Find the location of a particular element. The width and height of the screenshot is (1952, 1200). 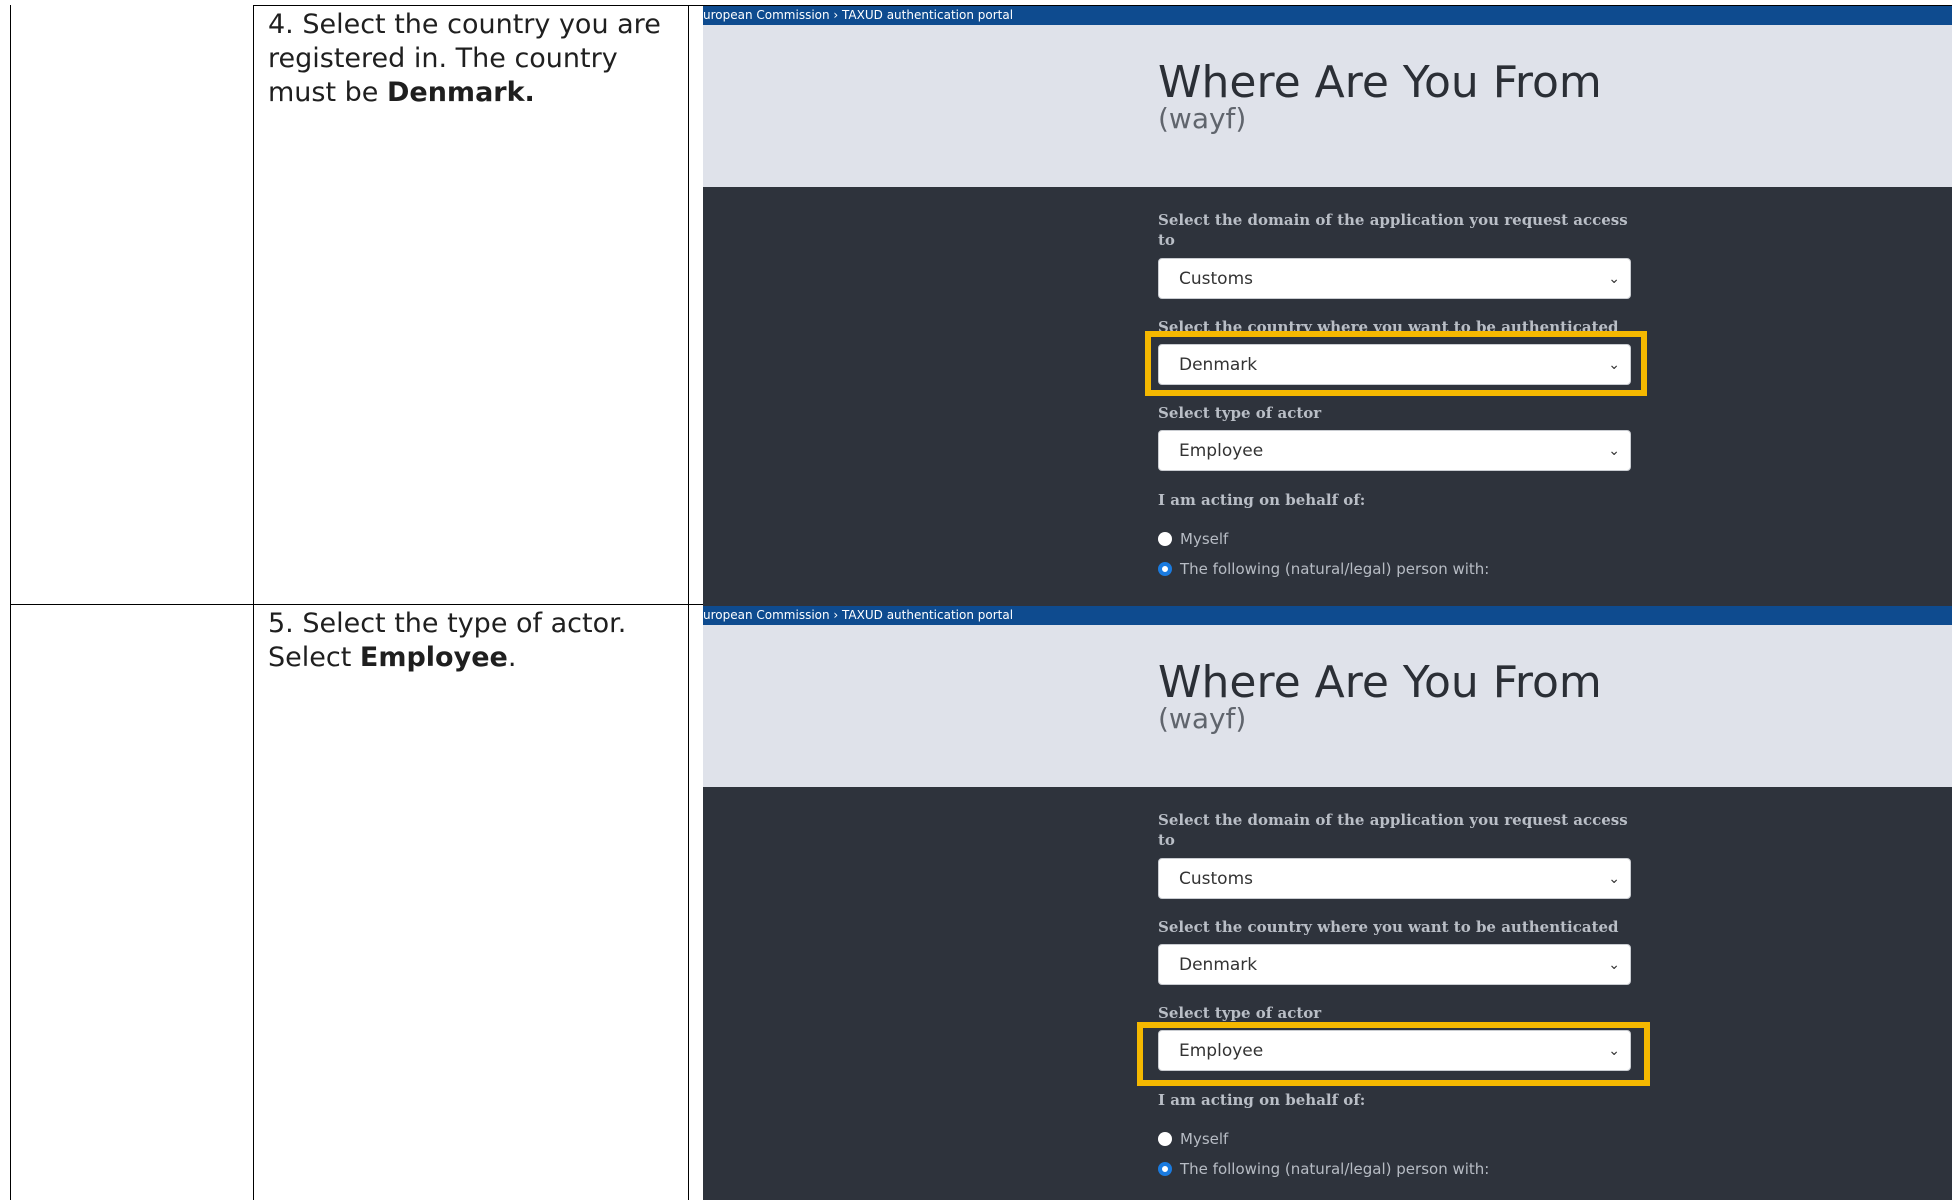

country-select: Denmark ⌄ is located at coordinates (1394, 964).